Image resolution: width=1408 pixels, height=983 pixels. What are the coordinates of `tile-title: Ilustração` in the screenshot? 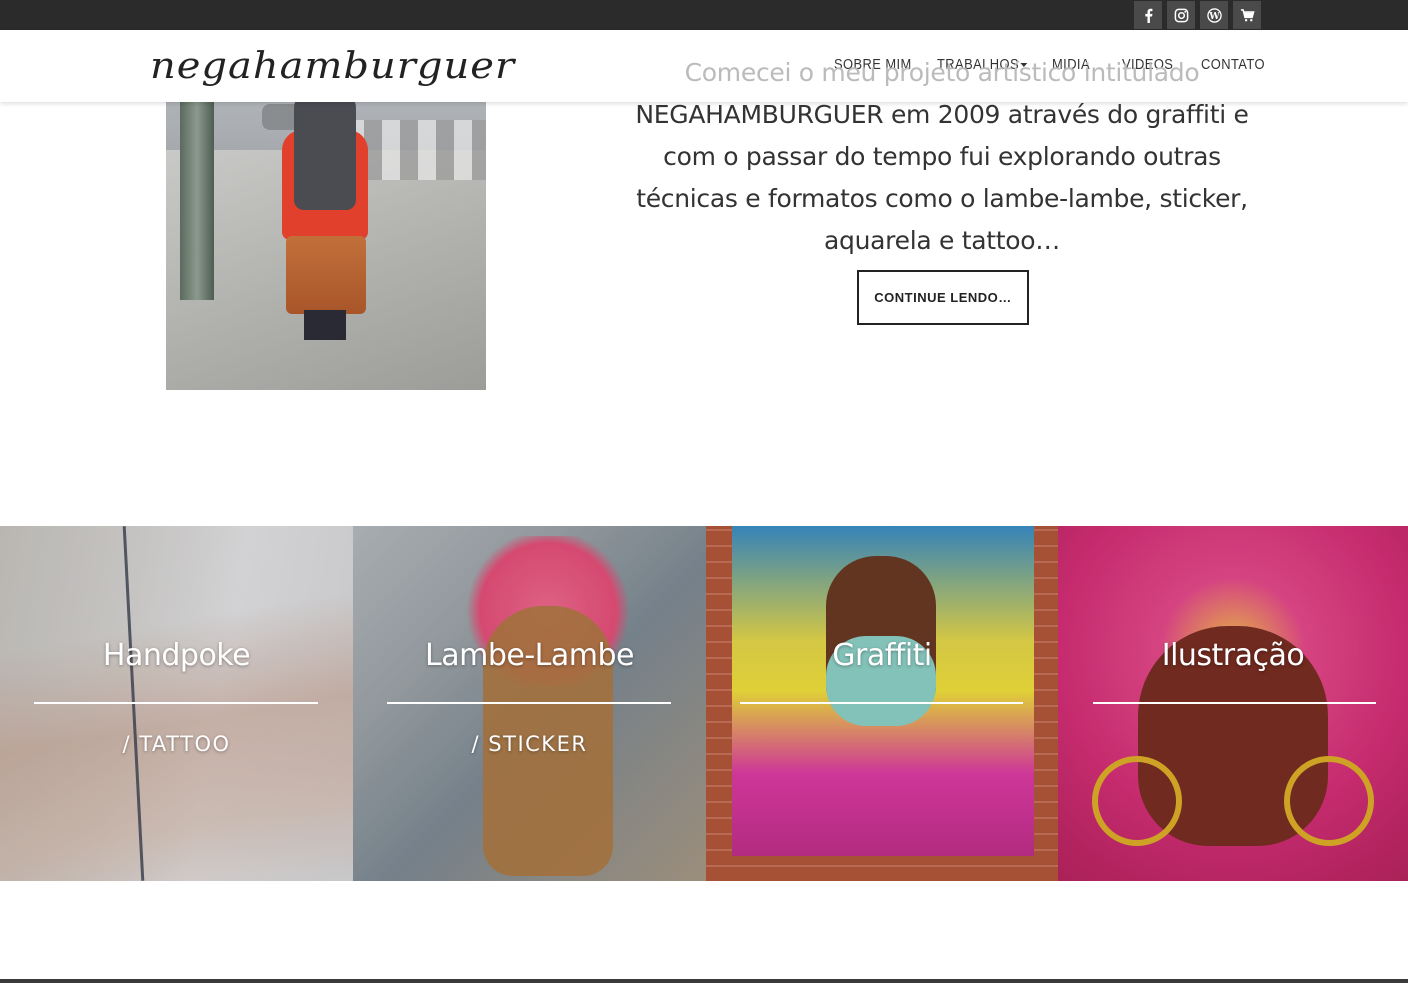 It's located at (1233, 655).